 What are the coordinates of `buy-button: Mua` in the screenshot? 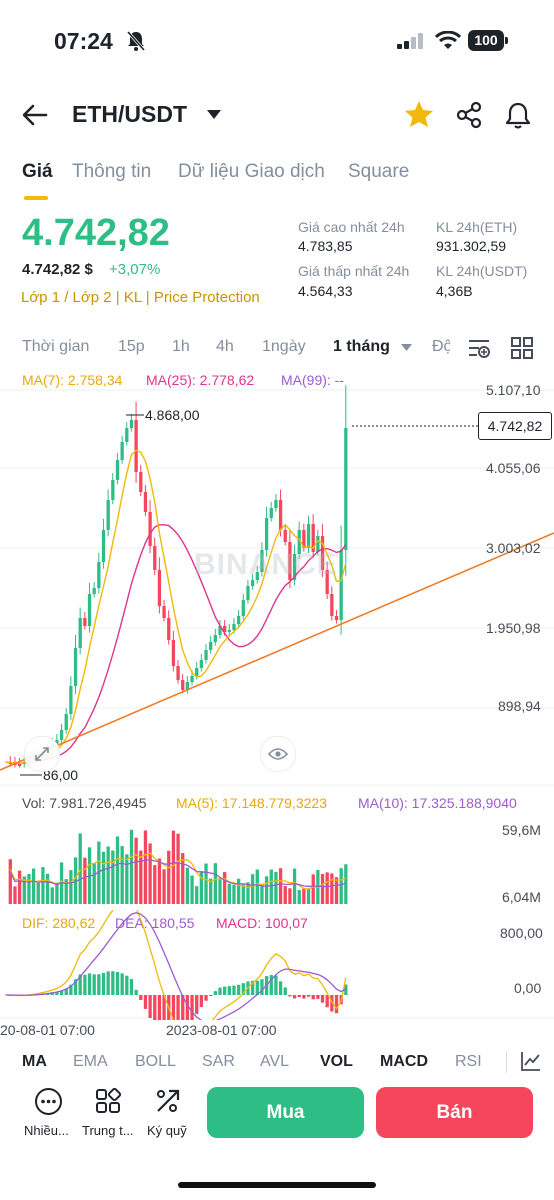 It's located at (285, 1112).